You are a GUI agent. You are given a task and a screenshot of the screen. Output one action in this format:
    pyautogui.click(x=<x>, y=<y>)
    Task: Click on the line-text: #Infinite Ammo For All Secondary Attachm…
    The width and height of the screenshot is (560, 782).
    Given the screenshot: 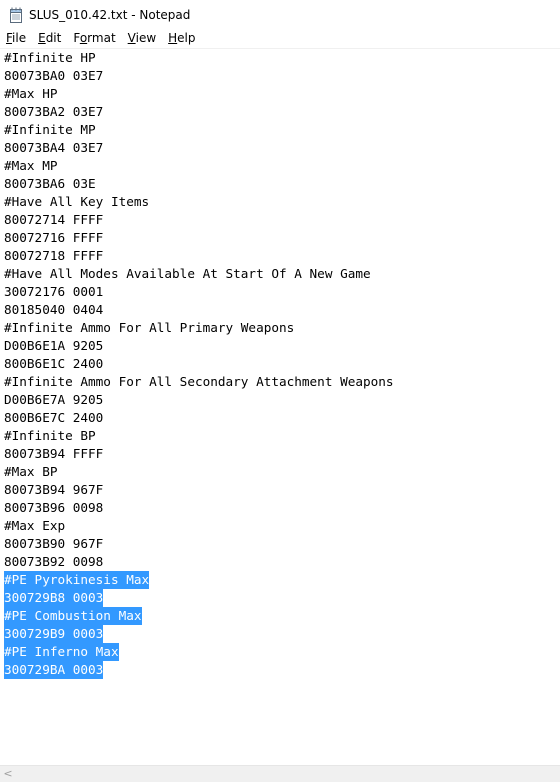 What is the action you would take?
    pyautogui.click(x=199, y=381)
    